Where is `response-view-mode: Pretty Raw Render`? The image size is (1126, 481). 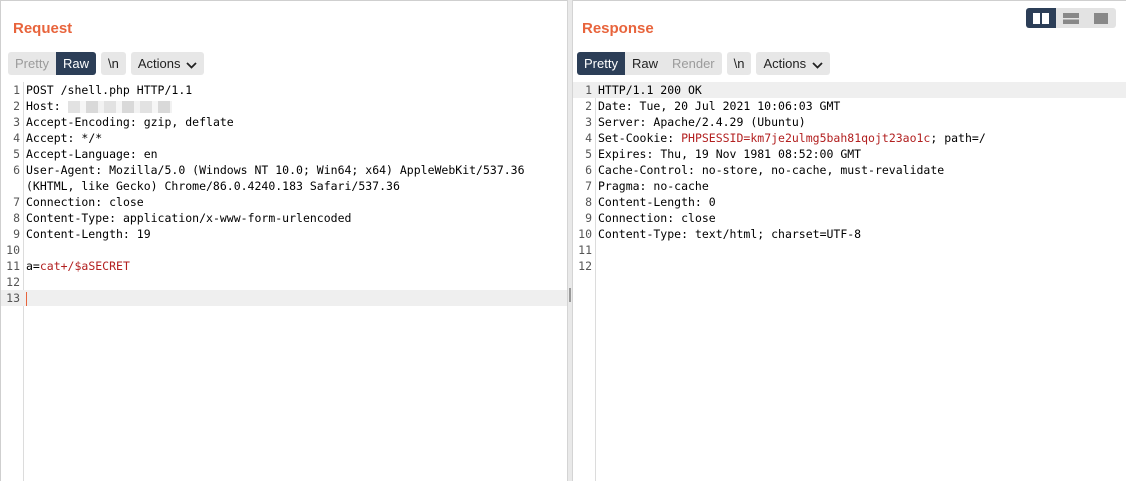 response-view-mode: Pretty Raw Render is located at coordinates (649, 63).